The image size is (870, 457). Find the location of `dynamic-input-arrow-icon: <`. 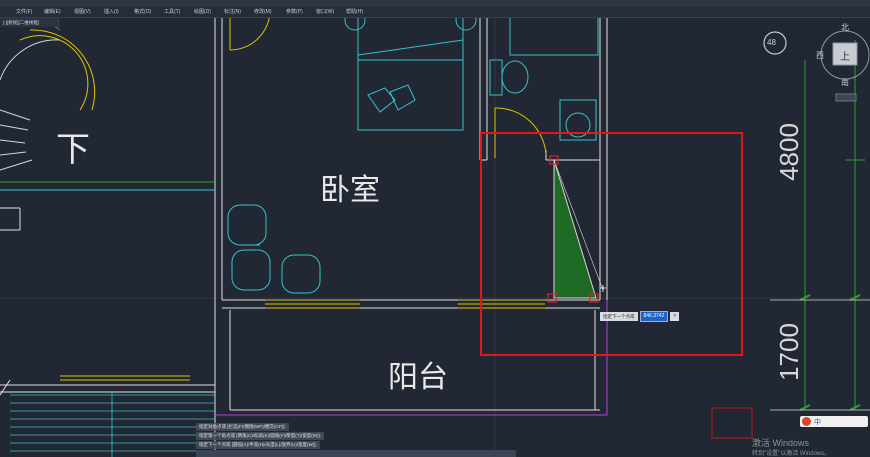

dynamic-input-arrow-icon: < is located at coordinates (675, 316).